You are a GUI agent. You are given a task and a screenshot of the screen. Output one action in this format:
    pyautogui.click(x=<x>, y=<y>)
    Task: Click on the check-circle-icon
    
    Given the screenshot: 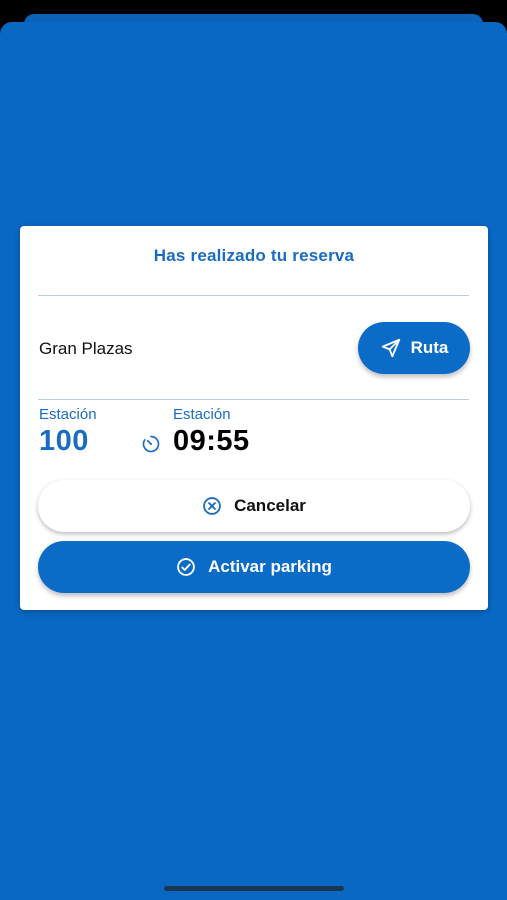 What is the action you would take?
    pyautogui.click(x=186, y=567)
    